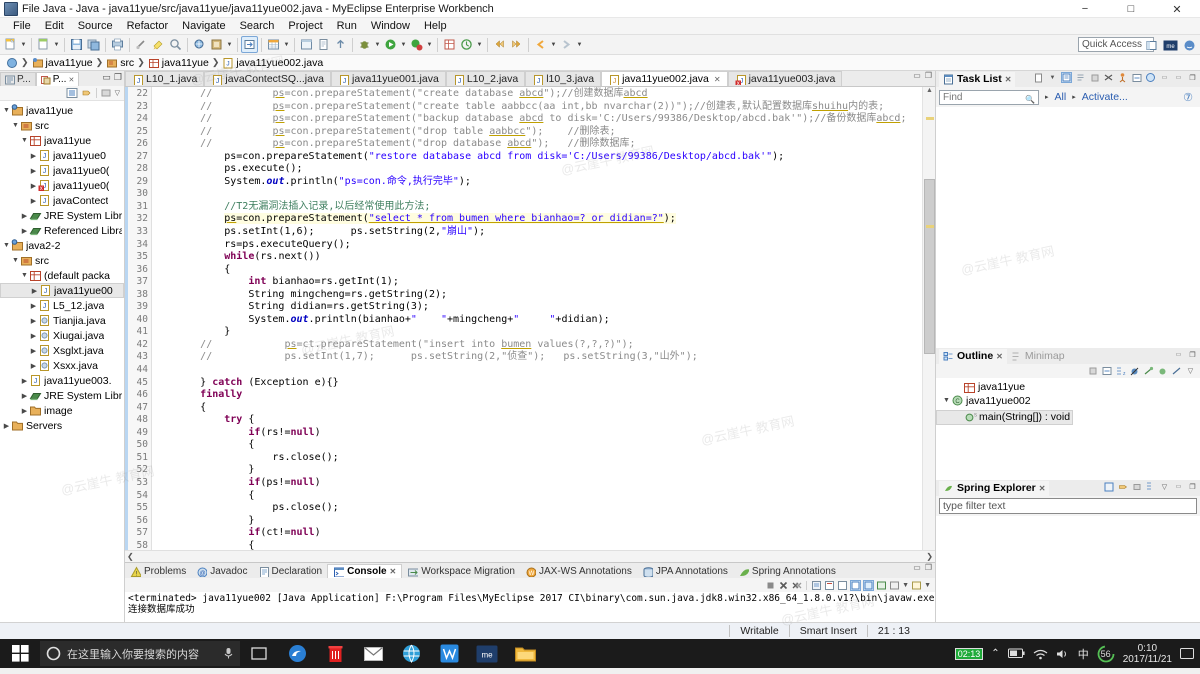  I want to click on print-icon, so click(117, 44).